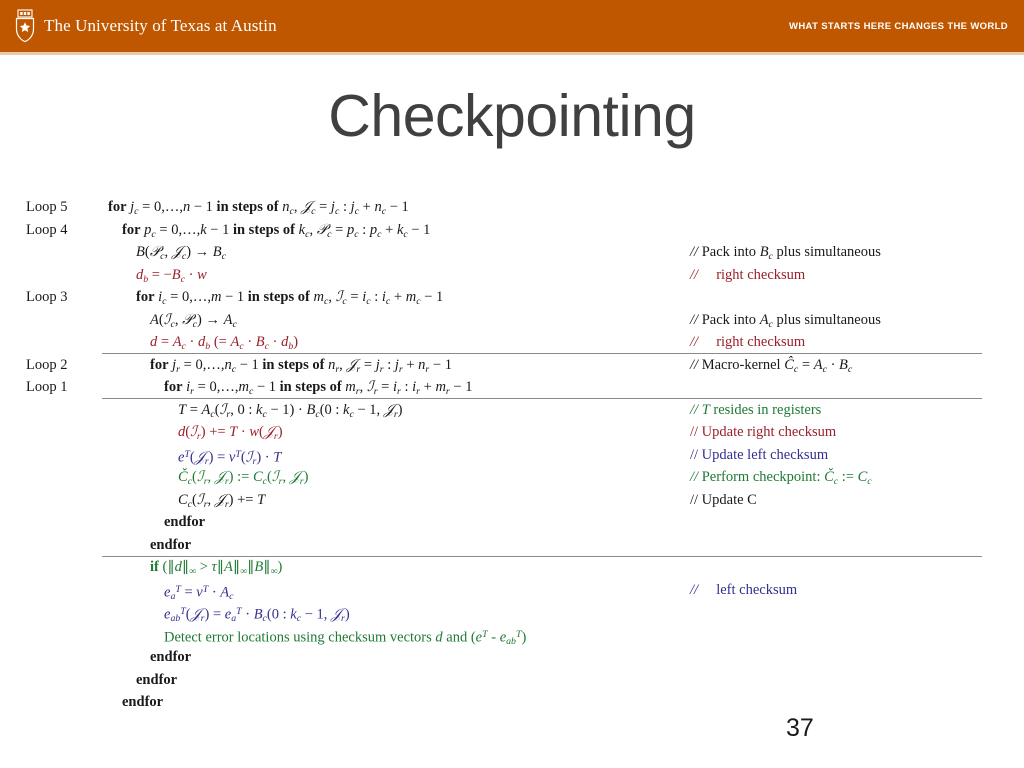 This screenshot has width=1024, height=768. What do you see at coordinates (512, 657) in the screenshot?
I see `algo-row-endfor-3: endfor` at bounding box center [512, 657].